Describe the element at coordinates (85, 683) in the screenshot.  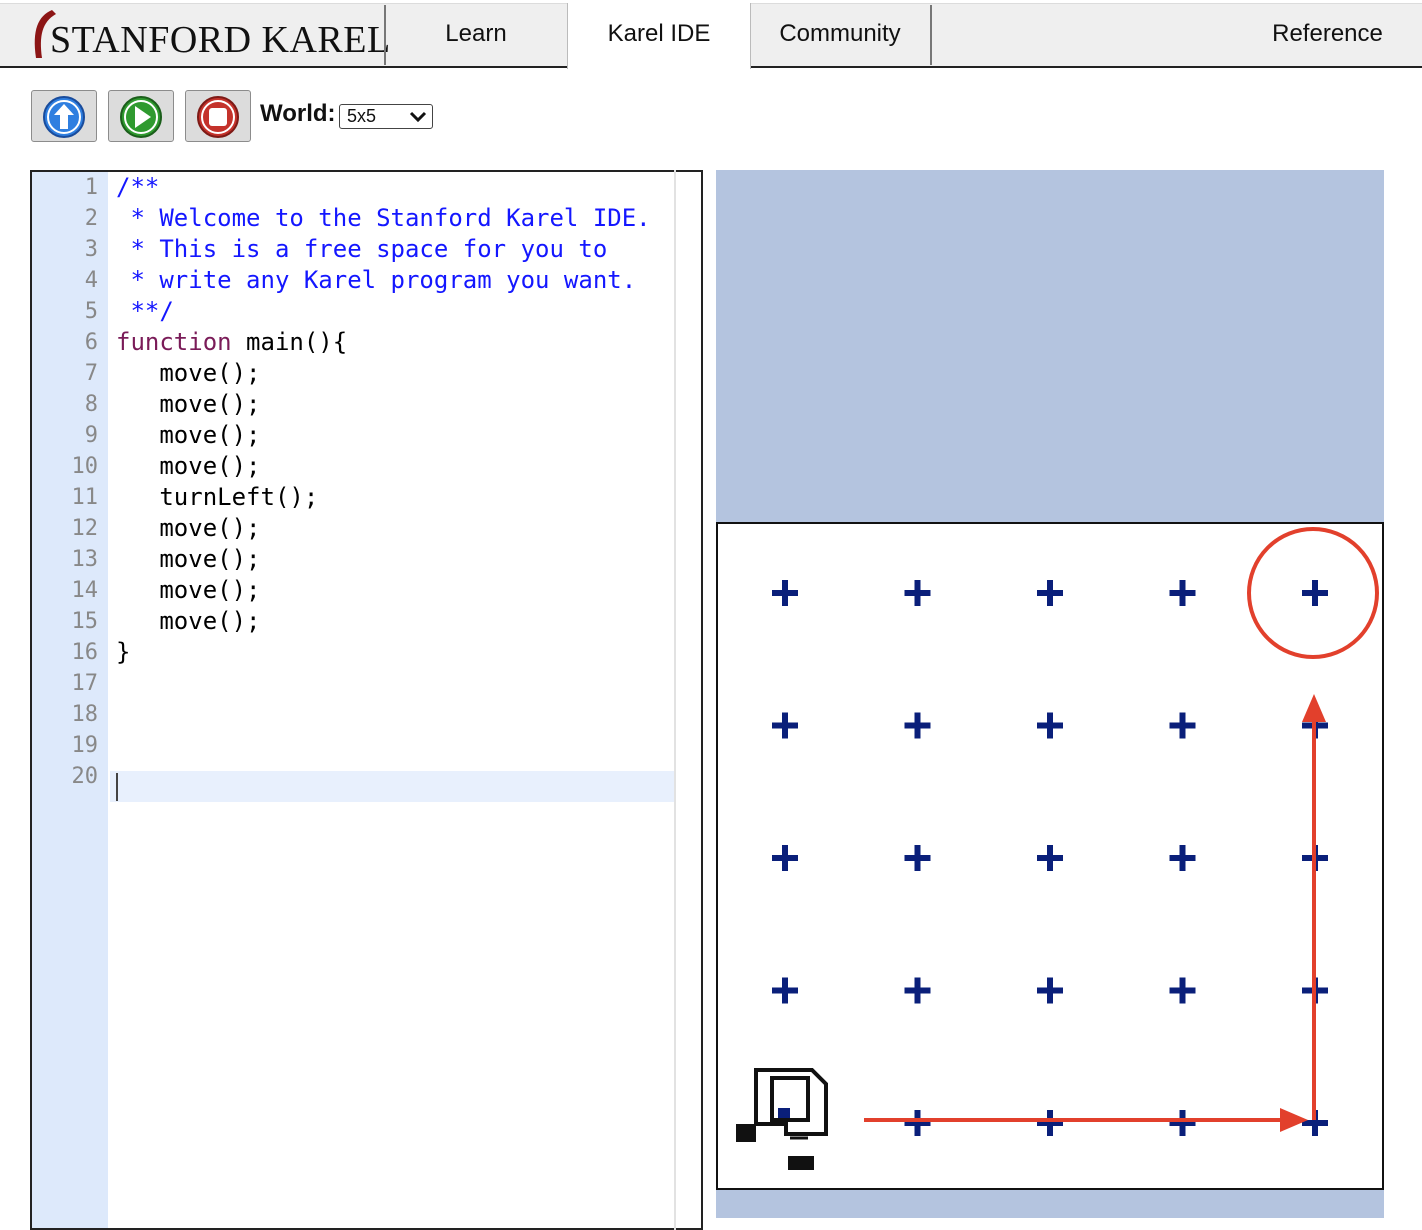
I see `line-number: 17` at that location.